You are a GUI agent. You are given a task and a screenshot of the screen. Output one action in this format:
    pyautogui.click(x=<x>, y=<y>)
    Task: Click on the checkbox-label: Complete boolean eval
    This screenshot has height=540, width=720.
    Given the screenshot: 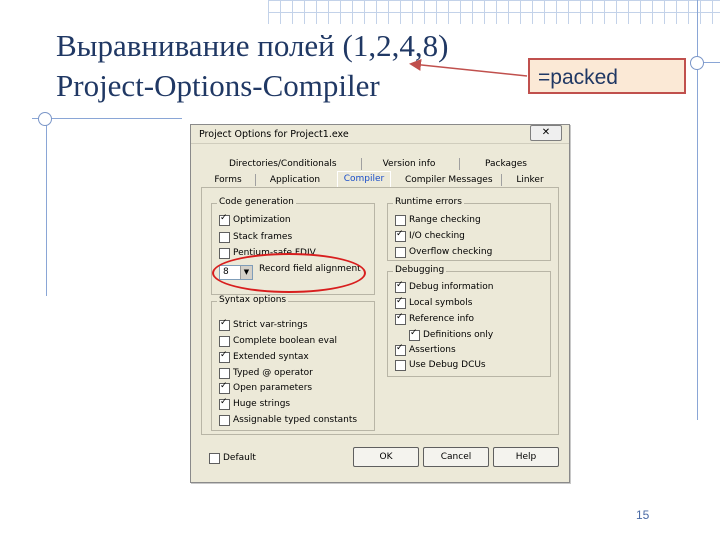 What is the action you would take?
    pyautogui.click(x=285, y=341)
    